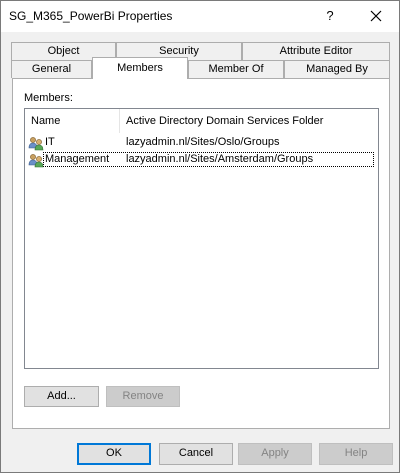  Describe the element at coordinates (200, 16) in the screenshot. I see `title-bar: SG_M365_PowerBi Properties ?` at that location.